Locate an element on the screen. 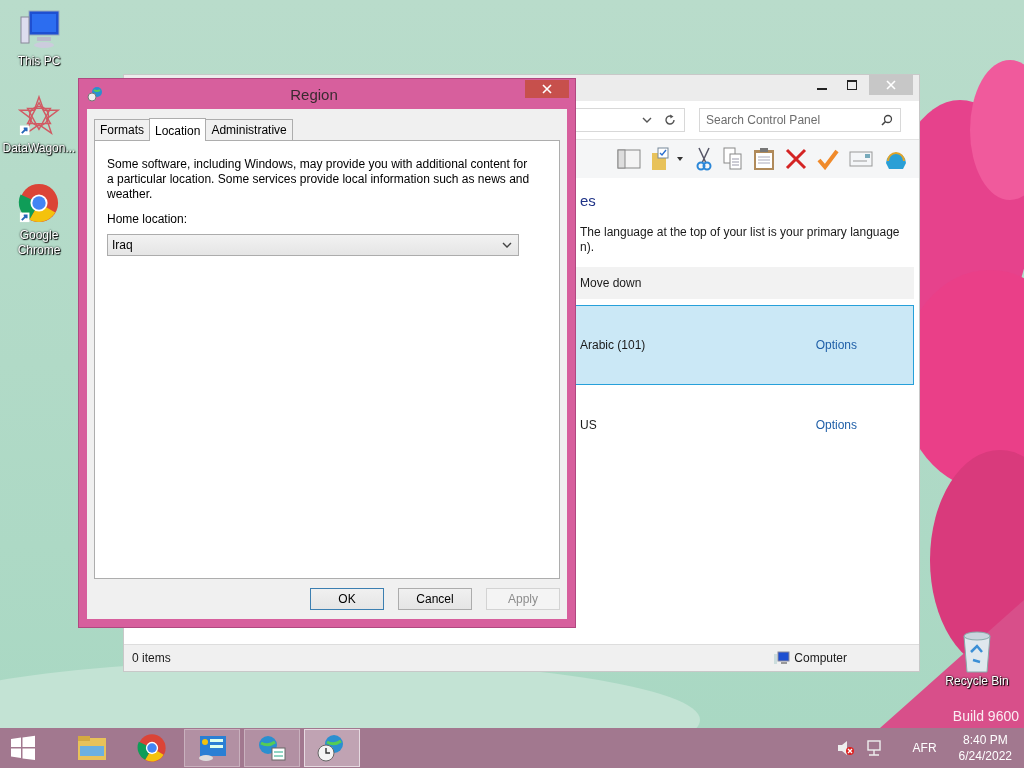  field-label: Home location: is located at coordinates (148, 219).